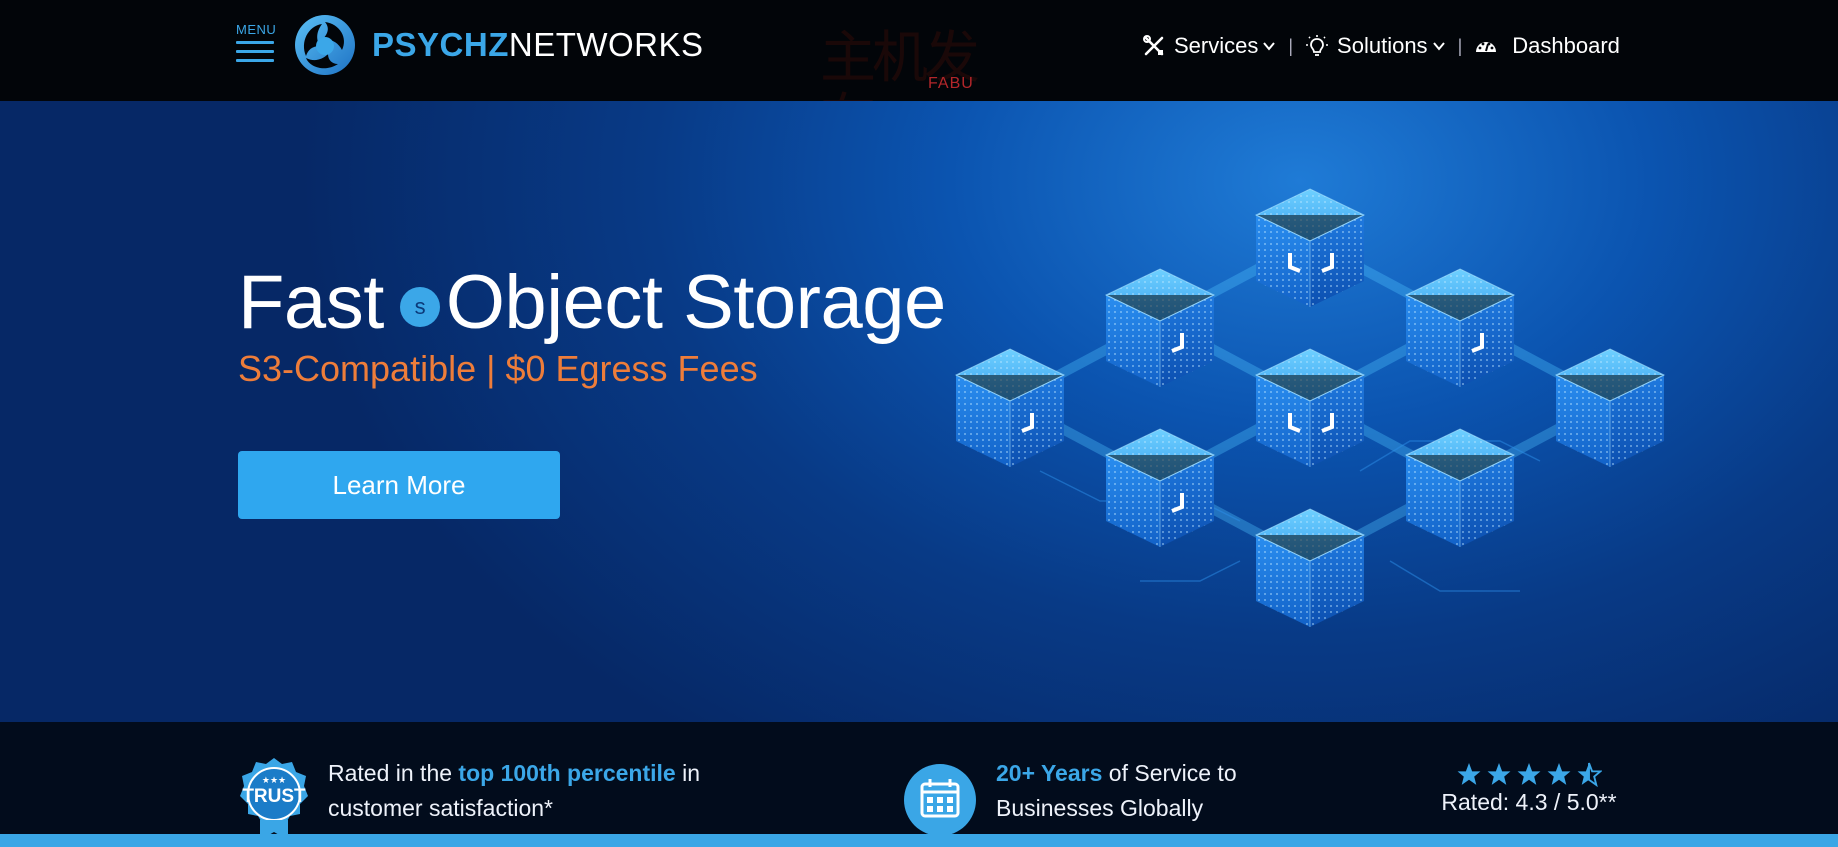 This screenshot has height=847, width=1838. I want to click on bottom-accent-strip, so click(919, 840).